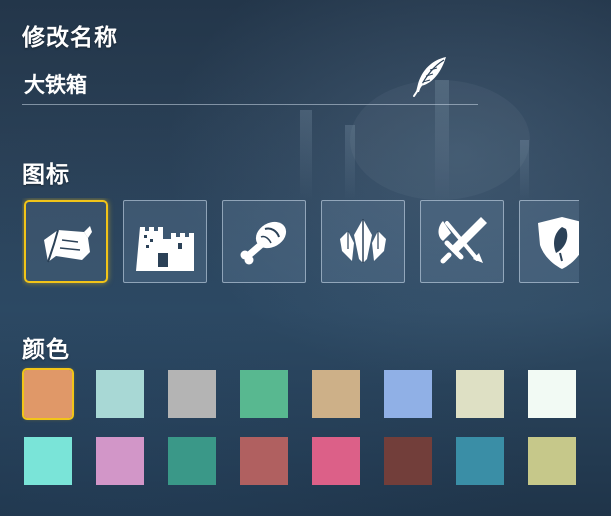  I want to click on wood-log-icon, so click(68, 244).